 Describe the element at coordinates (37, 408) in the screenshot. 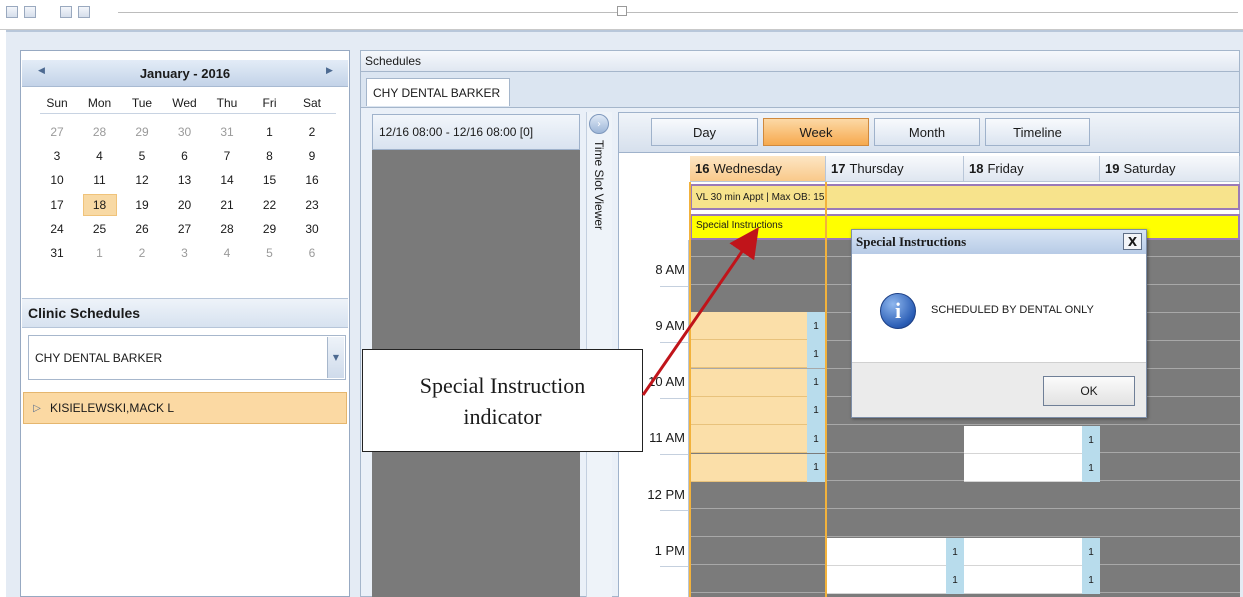

I see `expand-icon: ▷` at that location.